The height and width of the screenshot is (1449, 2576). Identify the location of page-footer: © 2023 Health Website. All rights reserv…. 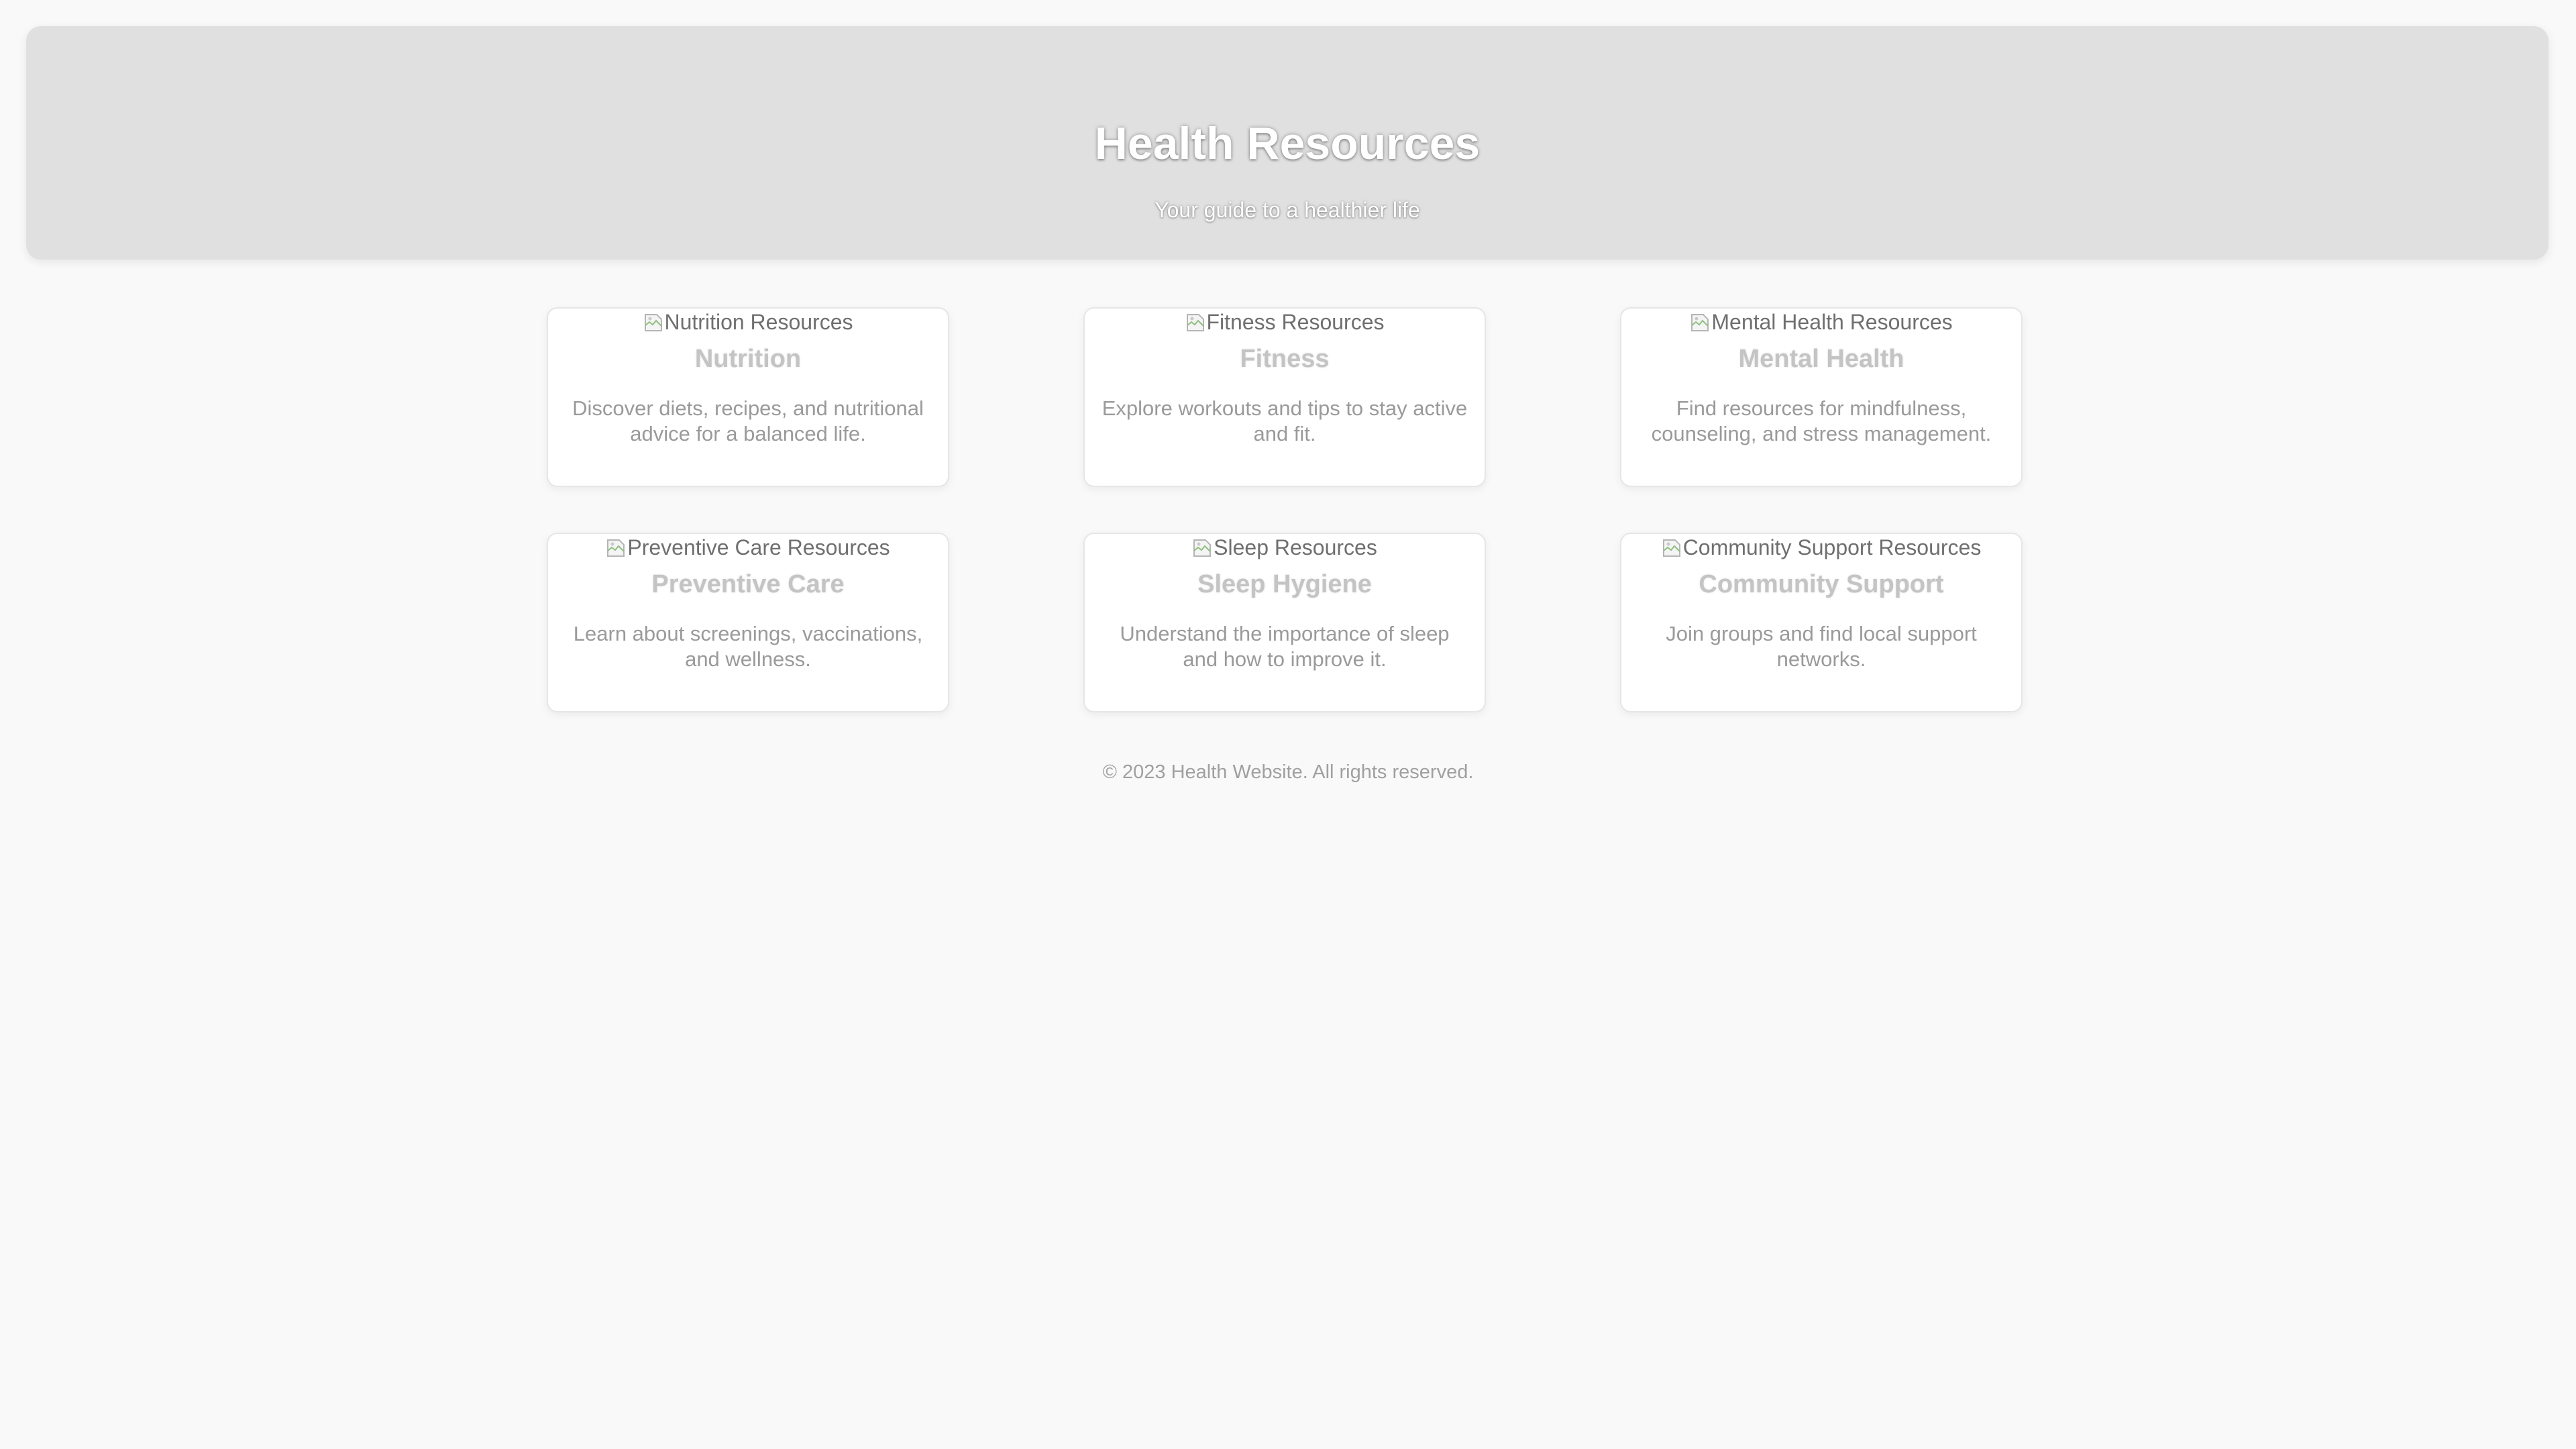
(1288, 772).